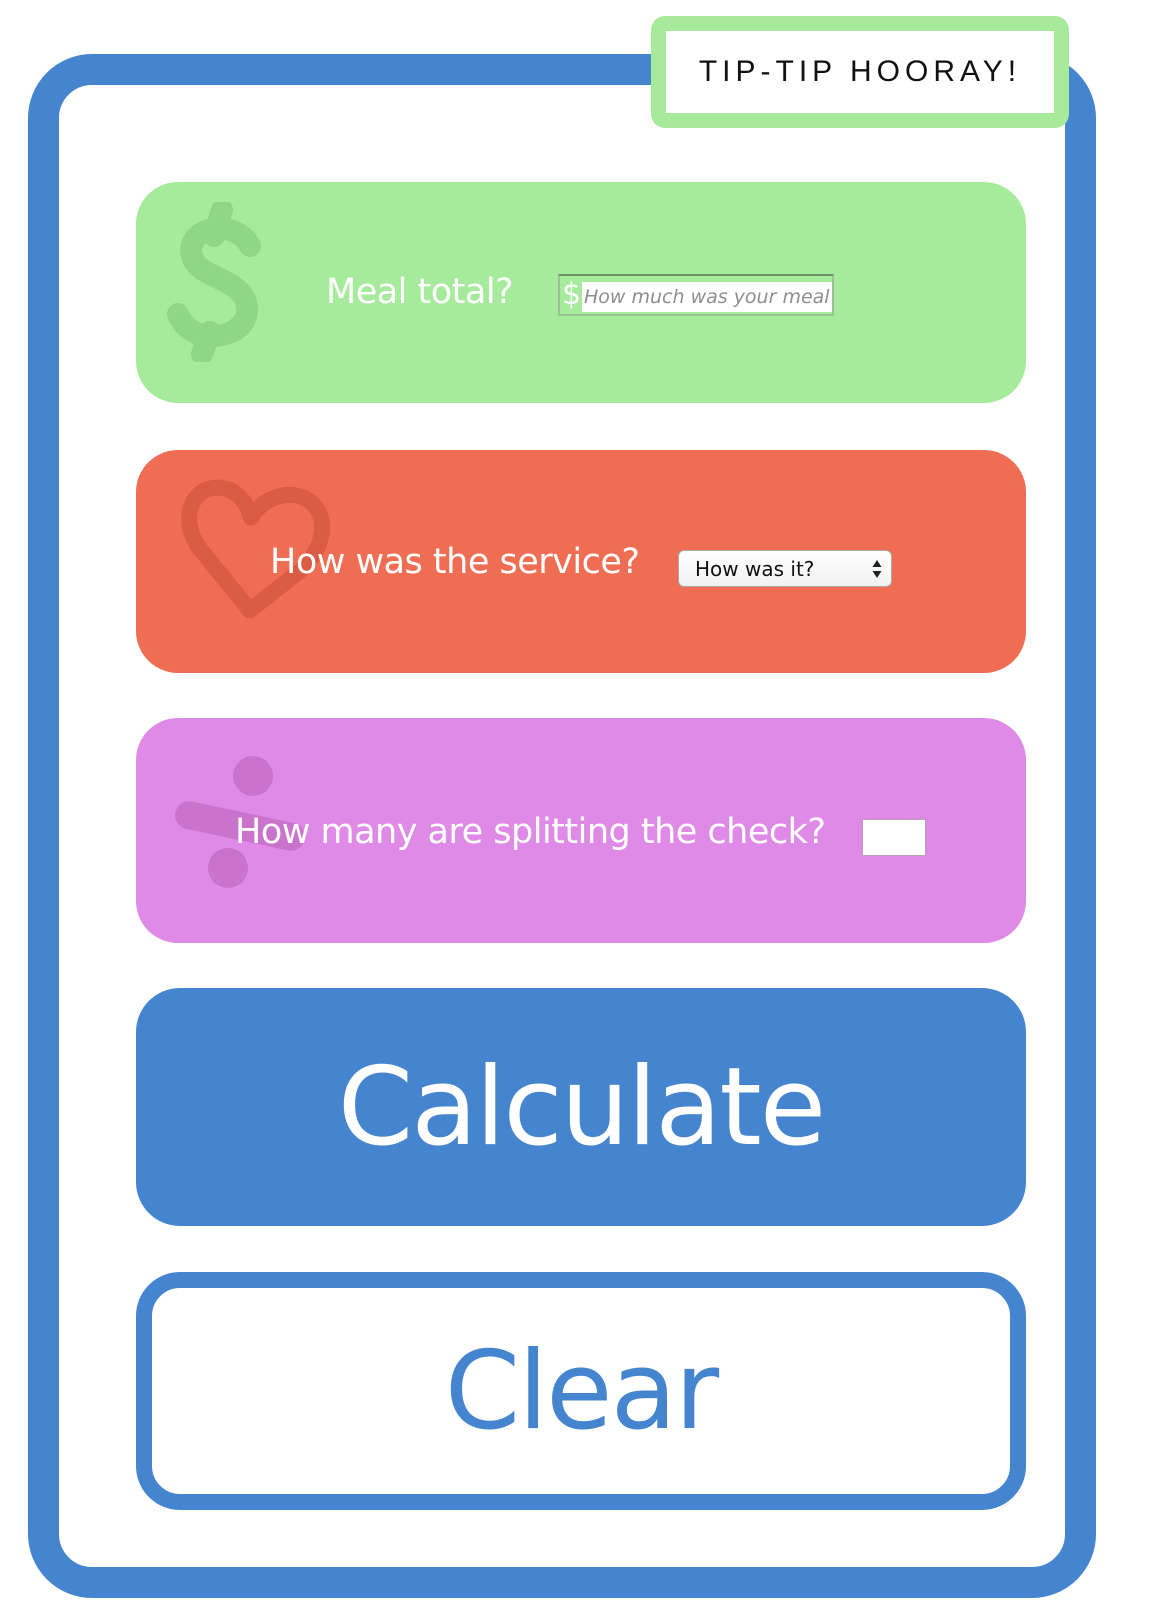  I want to click on service-select-value: How was it?, so click(755, 568).